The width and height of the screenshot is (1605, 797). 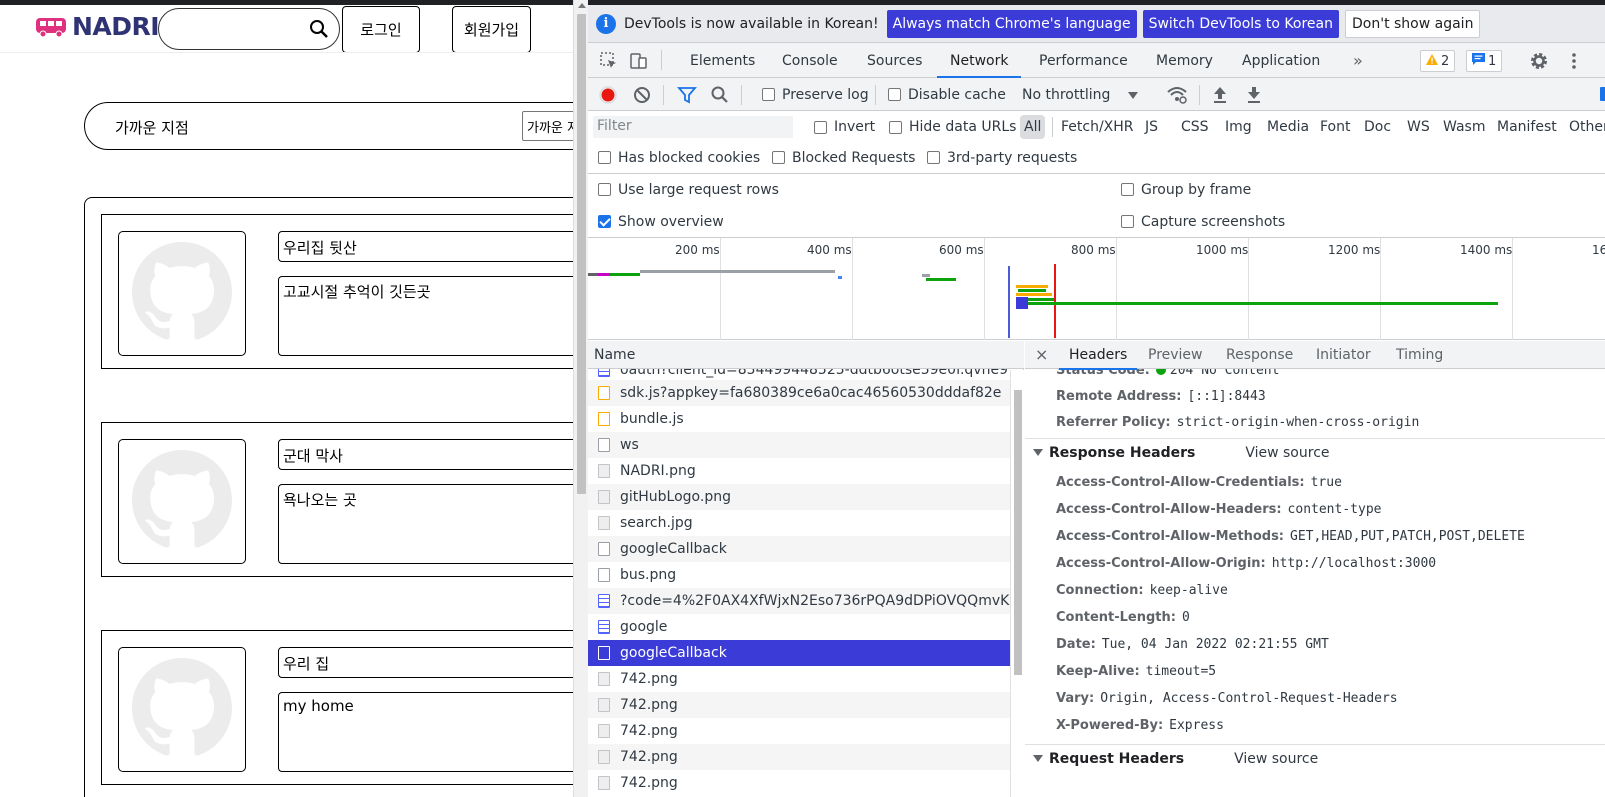 What do you see at coordinates (425, 454) in the screenshot?
I see `place-title: 군대 막사` at bounding box center [425, 454].